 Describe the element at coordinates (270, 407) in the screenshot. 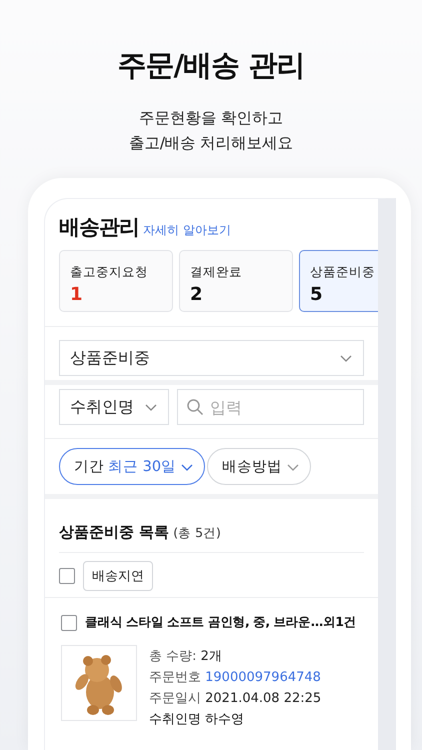

I see `search-field: 입력` at that location.